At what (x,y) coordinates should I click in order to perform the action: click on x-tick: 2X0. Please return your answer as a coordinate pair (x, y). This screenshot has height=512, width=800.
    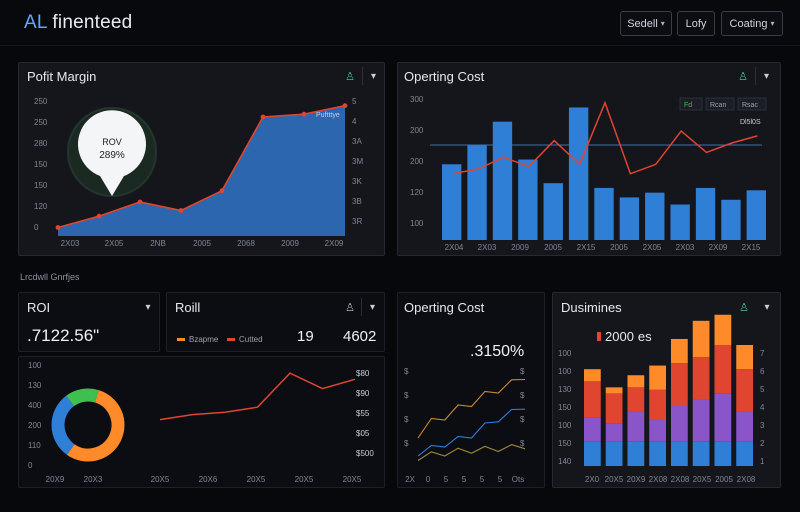
    Looking at the image, I should click on (592, 479).